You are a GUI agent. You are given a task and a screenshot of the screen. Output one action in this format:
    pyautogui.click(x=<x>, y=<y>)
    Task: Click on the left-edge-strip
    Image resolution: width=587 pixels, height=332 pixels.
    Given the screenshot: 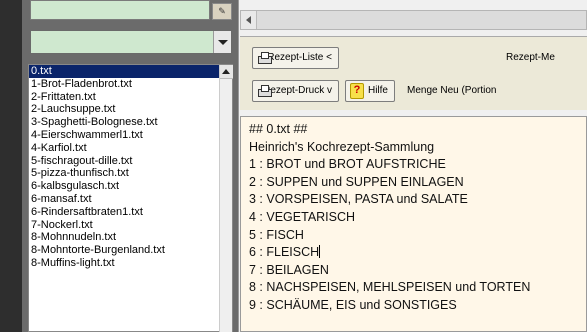 What is the action you would take?
    pyautogui.click(x=11, y=166)
    